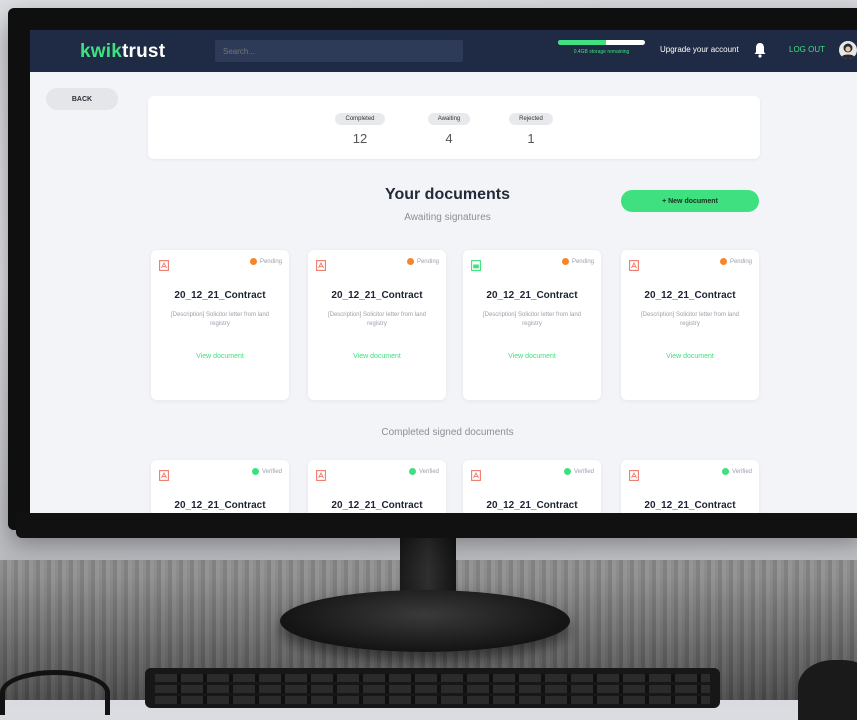 This screenshot has height=720, width=857. What do you see at coordinates (425, 621) in the screenshot?
I see `monitor-stand-base` at bounding box center [425, 621].